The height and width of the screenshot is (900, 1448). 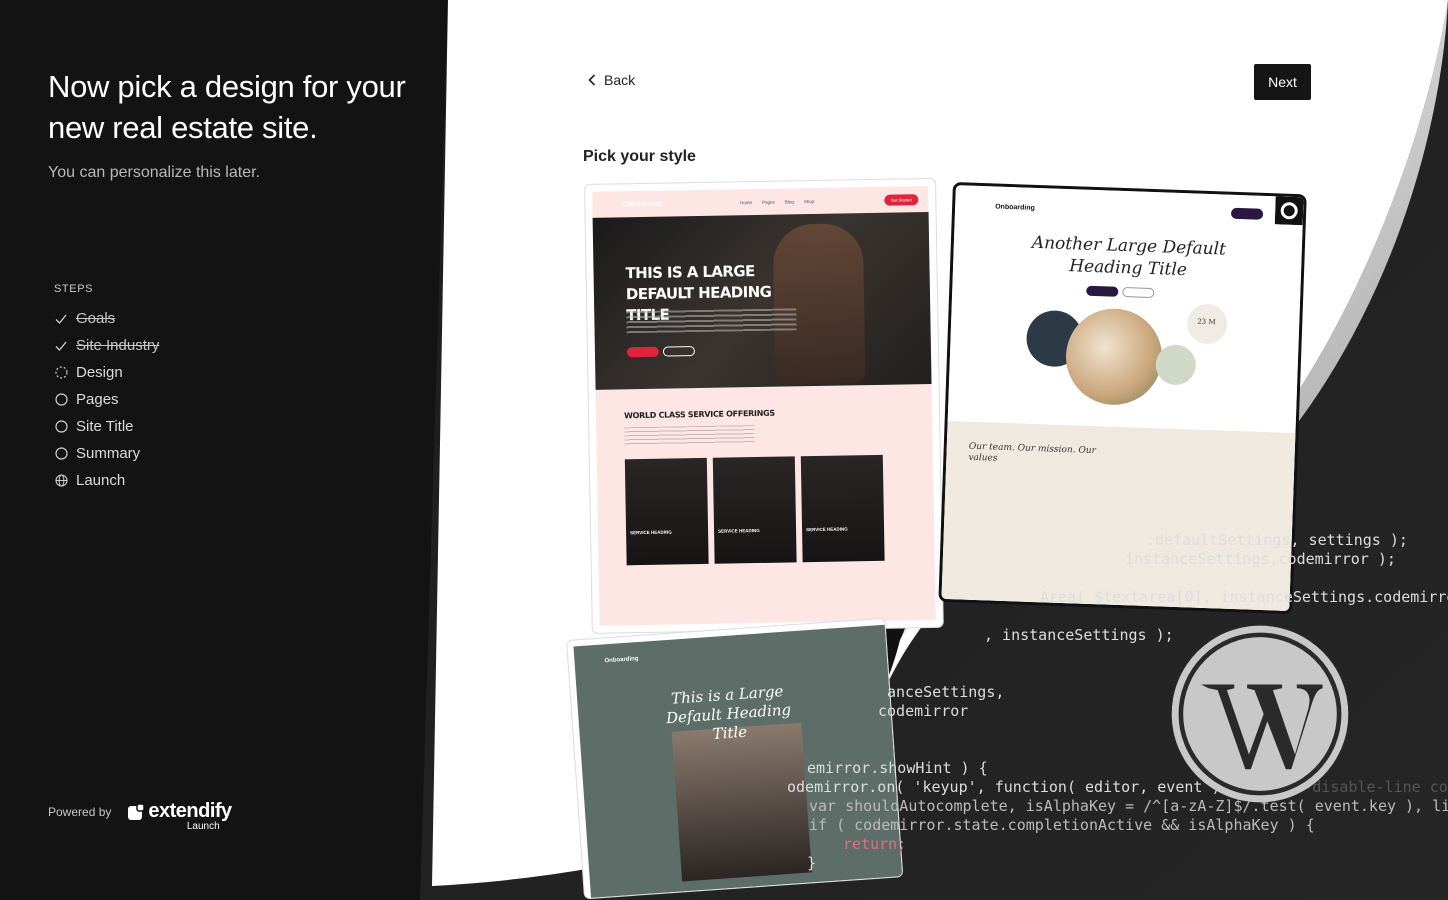 What do you see at coordinates (689, 435) in the screenshot?
I see `preview-section-text` at bounding box center [689, 435].